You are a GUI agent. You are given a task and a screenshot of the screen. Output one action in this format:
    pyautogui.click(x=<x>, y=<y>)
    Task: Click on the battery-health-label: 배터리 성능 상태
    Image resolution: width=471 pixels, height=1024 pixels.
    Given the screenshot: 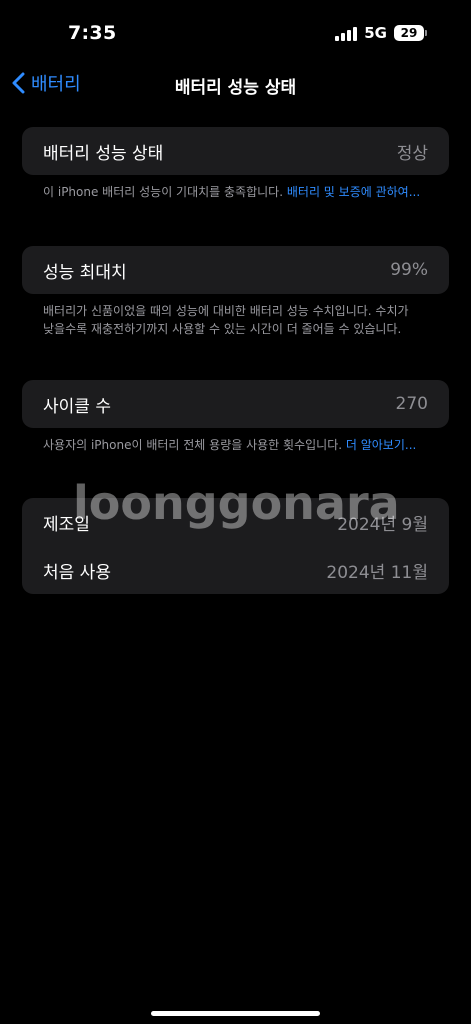 What is the action you would take?
    pyautogui.click(x=103, y=153)
    